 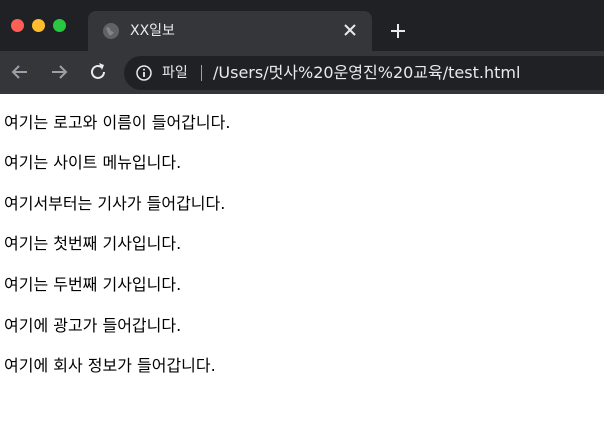 What do you see at coordinates (152, 31) in the screenshot?
I see `tab-title: XX일보` at bounding box center [152, 31].